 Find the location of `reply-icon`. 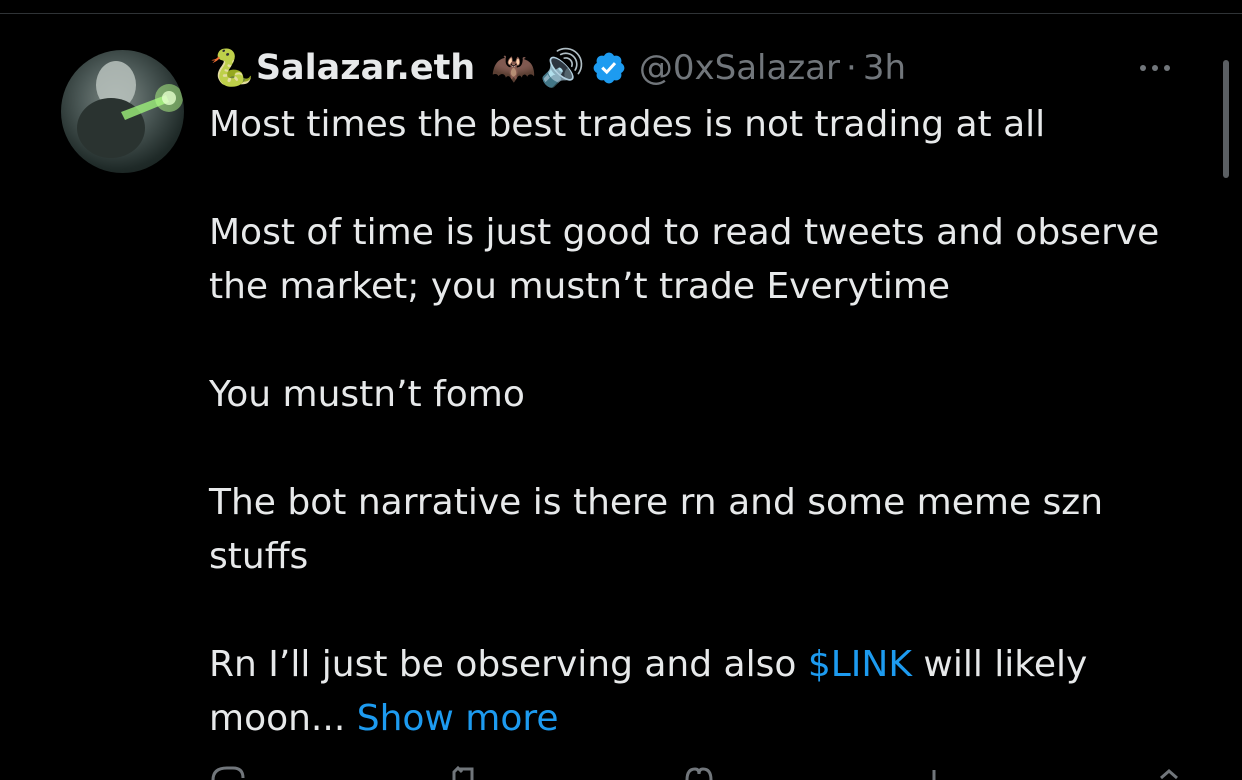

reply-icon is located at coordinates (229, 770).